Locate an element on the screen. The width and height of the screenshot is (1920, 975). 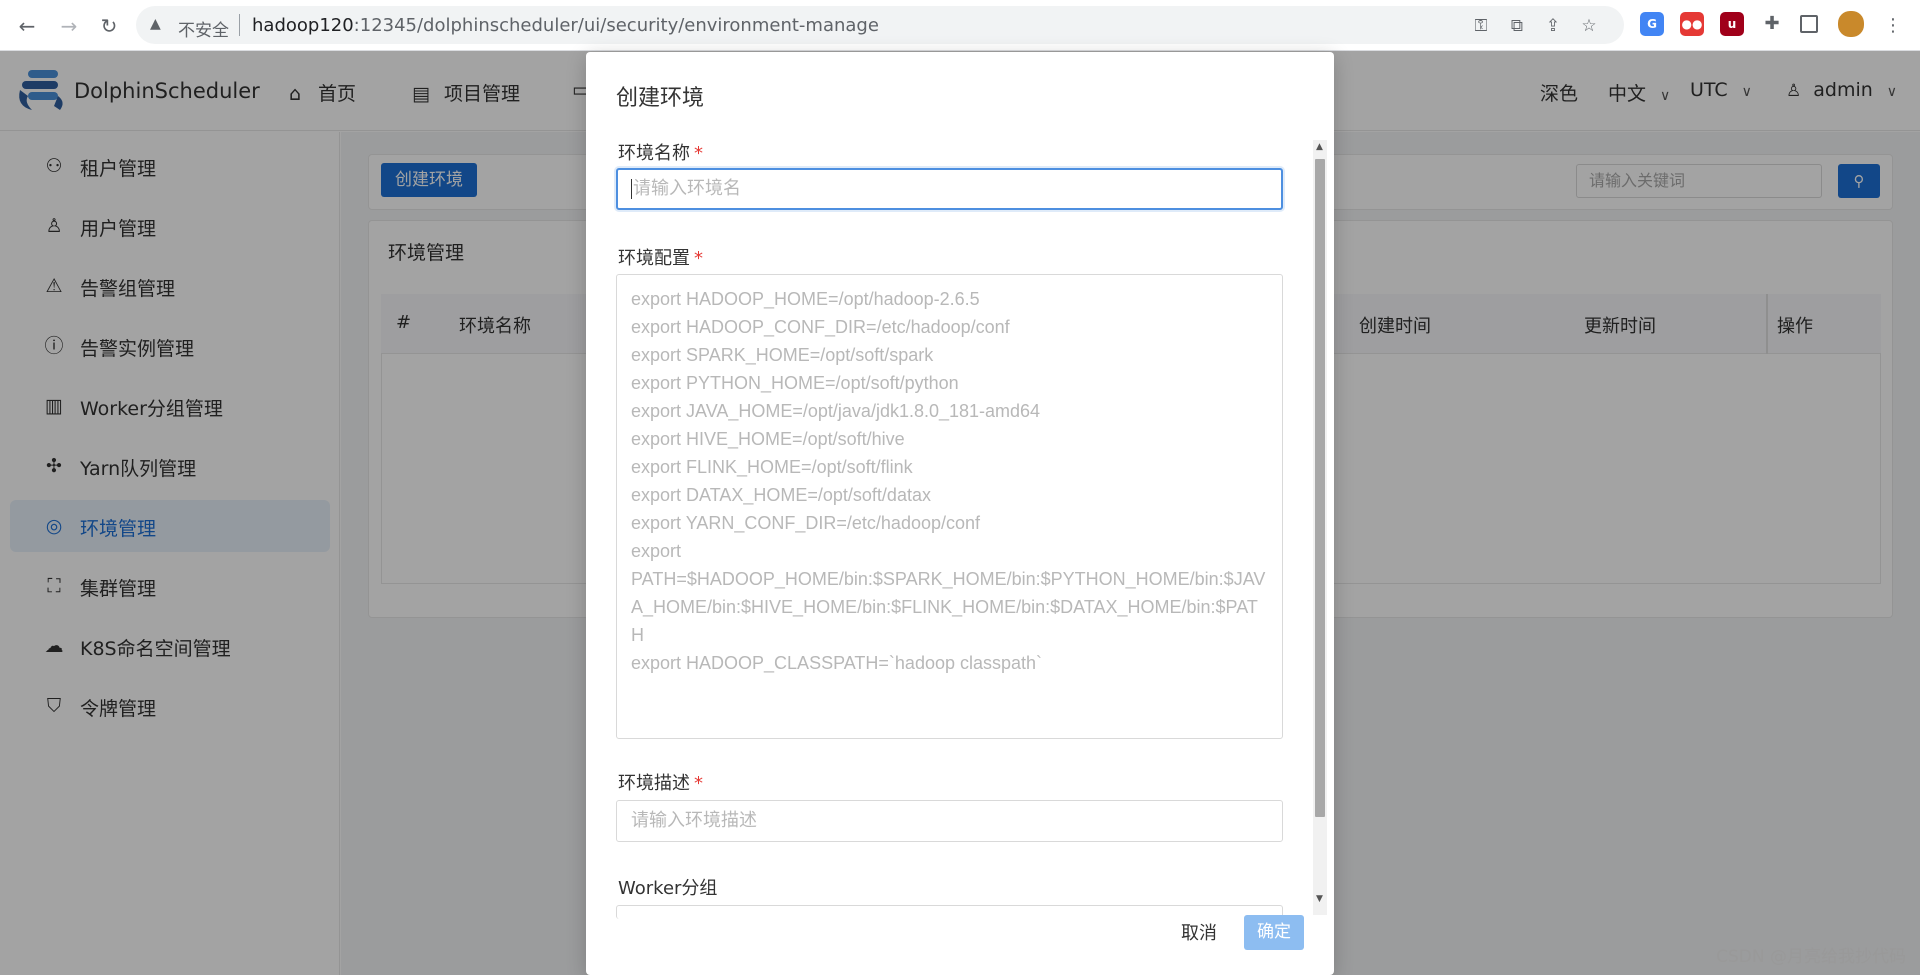
forward-icon: → is located at coordinates (69, 26).